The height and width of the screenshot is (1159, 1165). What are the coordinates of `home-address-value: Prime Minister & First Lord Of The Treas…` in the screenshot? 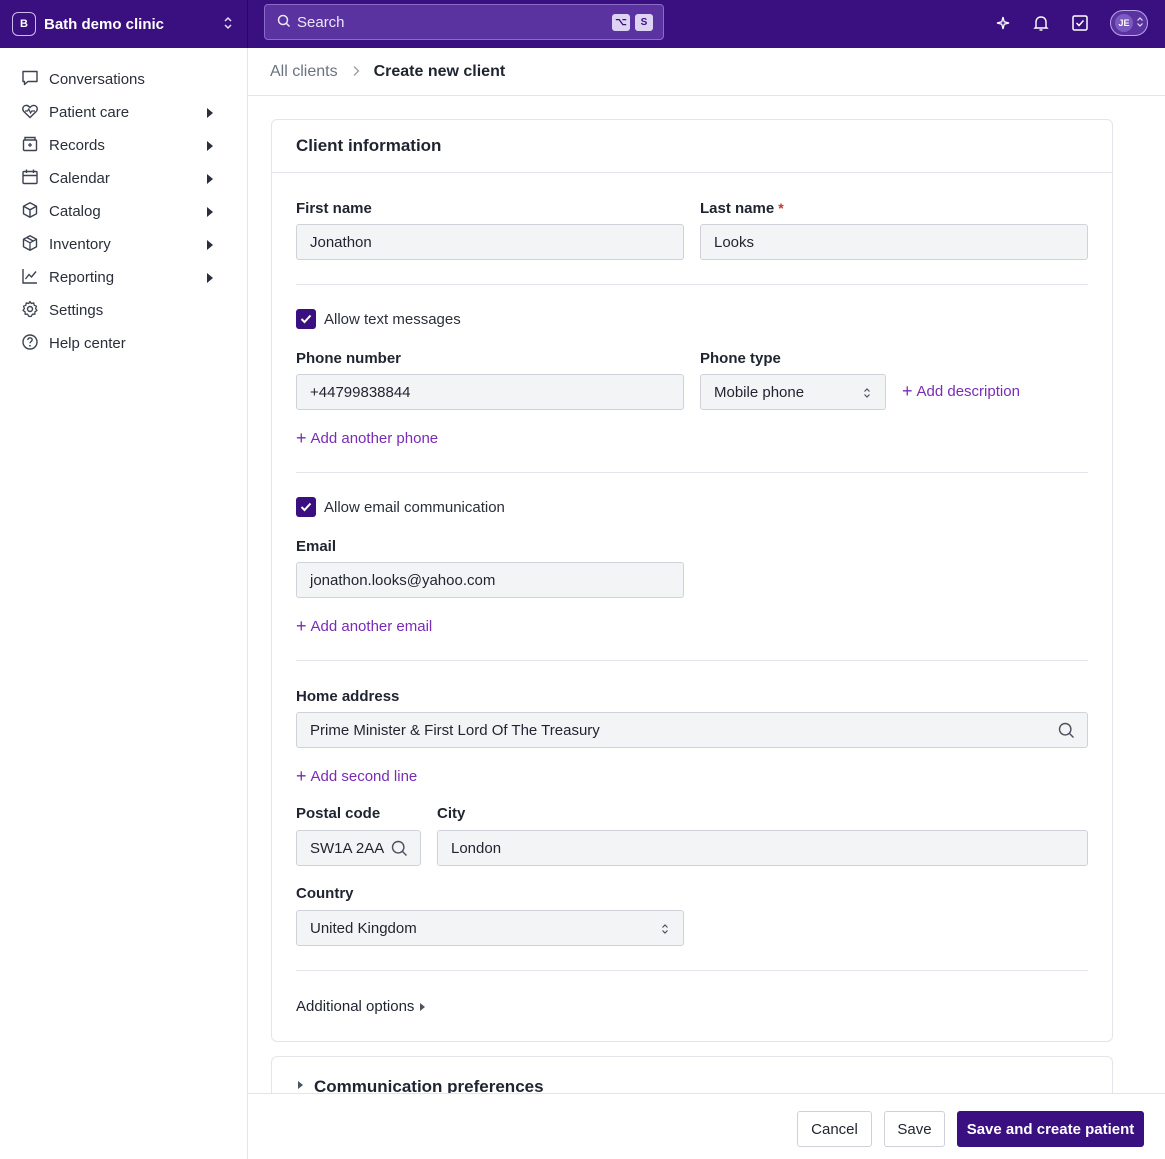 It's located at (455, 730).